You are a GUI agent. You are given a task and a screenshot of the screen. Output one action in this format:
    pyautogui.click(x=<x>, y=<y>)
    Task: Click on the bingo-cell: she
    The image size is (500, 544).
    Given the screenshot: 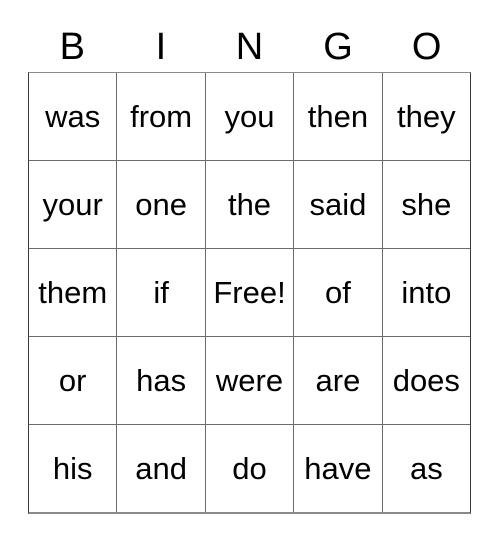 What is the action you would take?
    pyautogui.click(x=426, y=204)
    